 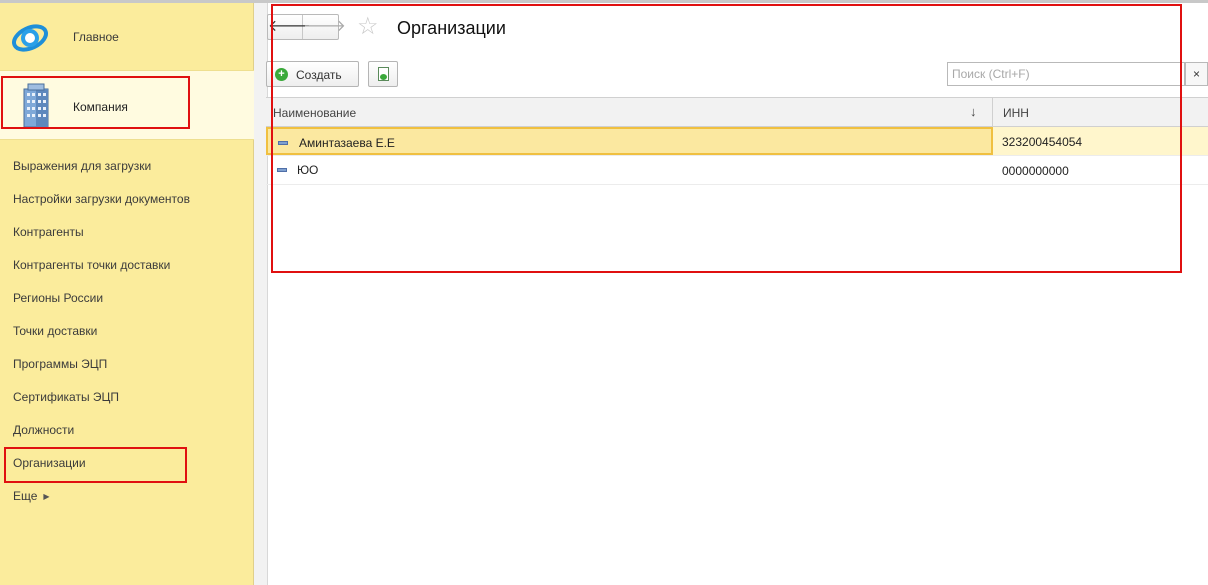 What do you see at coordinates (95, 465) in the screenshot?
I see `highlight-organizations-item` at bounding box center [95, 465].